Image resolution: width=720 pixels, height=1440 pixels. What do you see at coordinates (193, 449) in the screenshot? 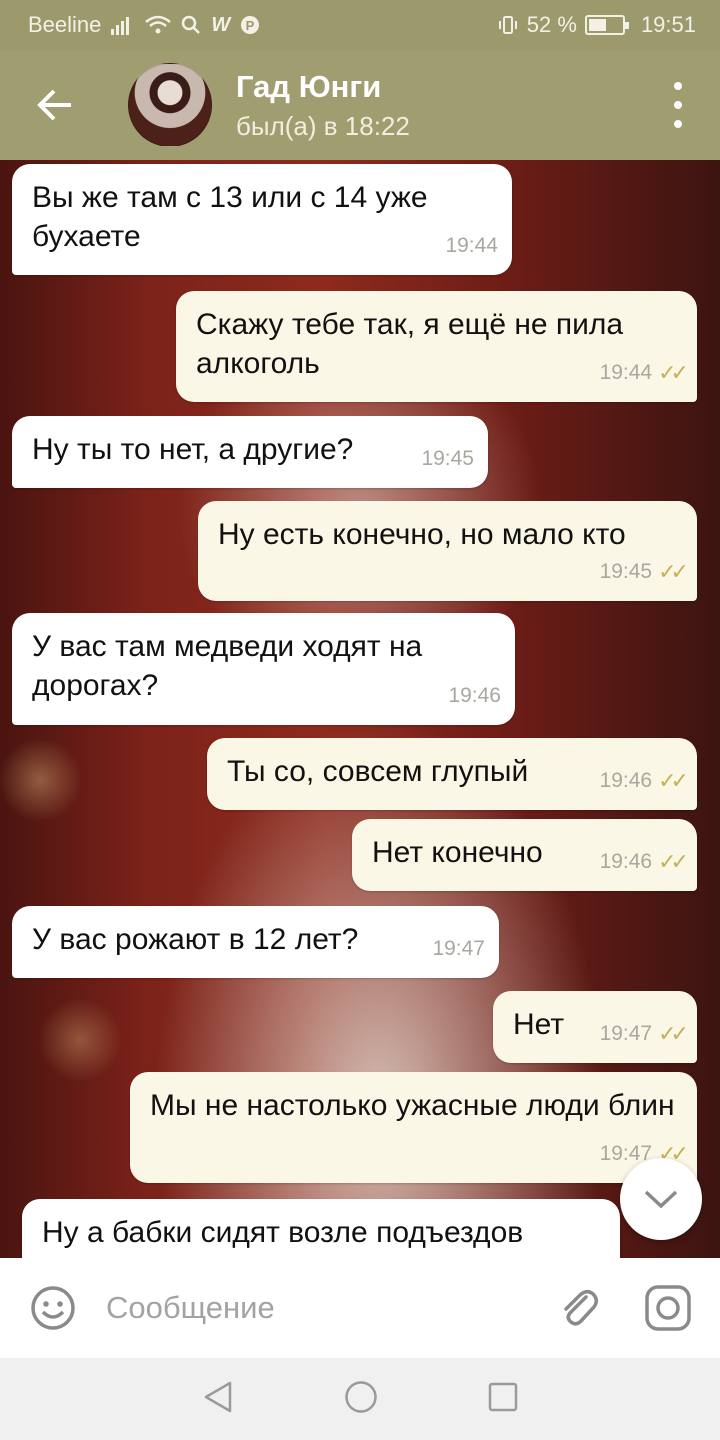
I see `message-text: Ну ты то нет, а другие?` at bounding box center [193, 449].